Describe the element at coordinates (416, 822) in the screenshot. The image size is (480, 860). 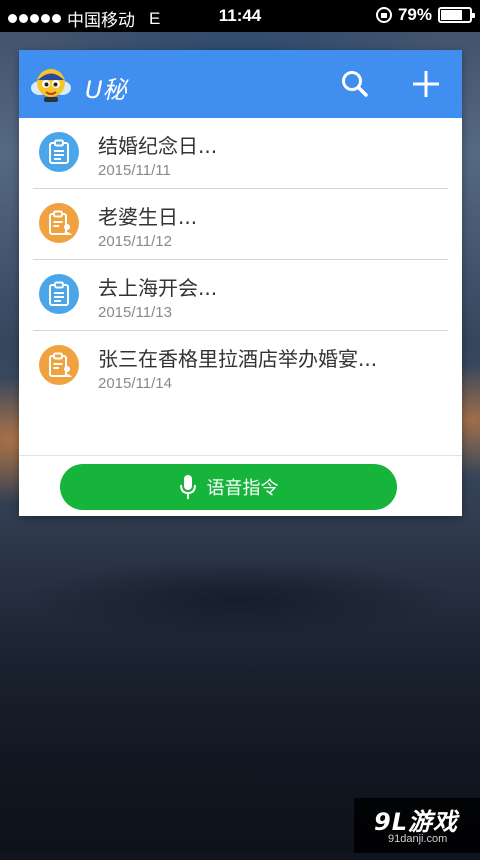
I see `watermark-logo-text: 9L游戏` at that location.